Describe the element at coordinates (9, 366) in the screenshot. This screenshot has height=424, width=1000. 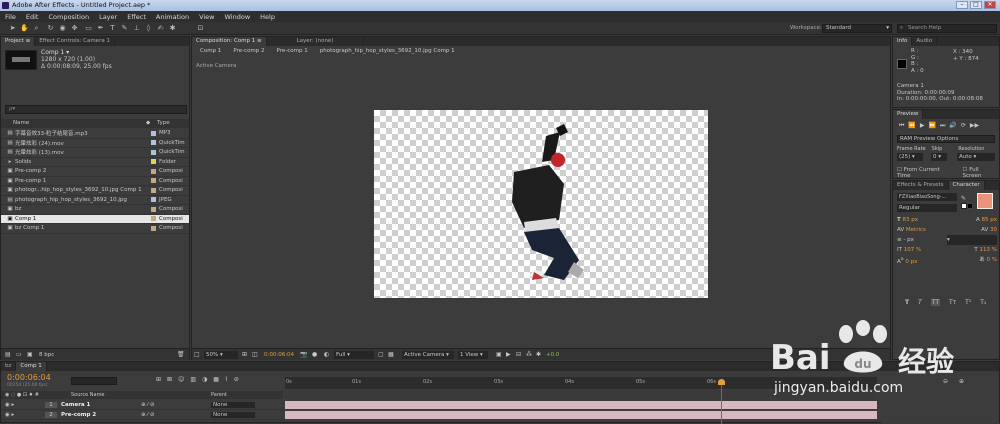
I see `tab-timeline-bz: bz` at that location.